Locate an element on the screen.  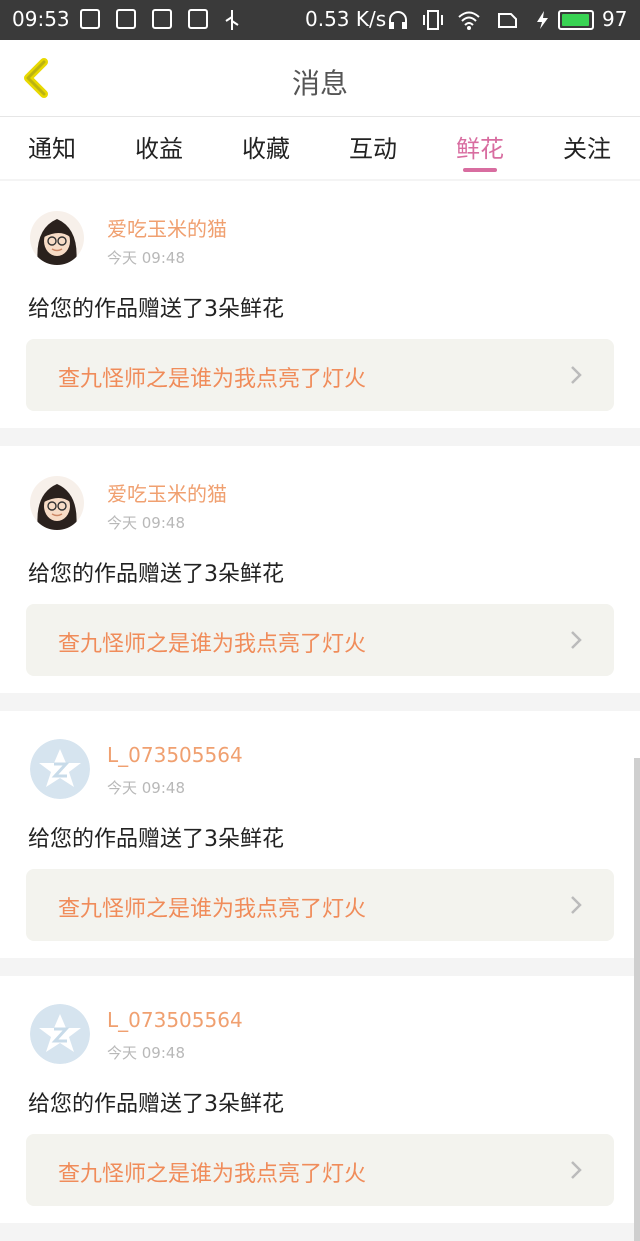
tab-interaction: 互动 is located at coordinates (373, 146).